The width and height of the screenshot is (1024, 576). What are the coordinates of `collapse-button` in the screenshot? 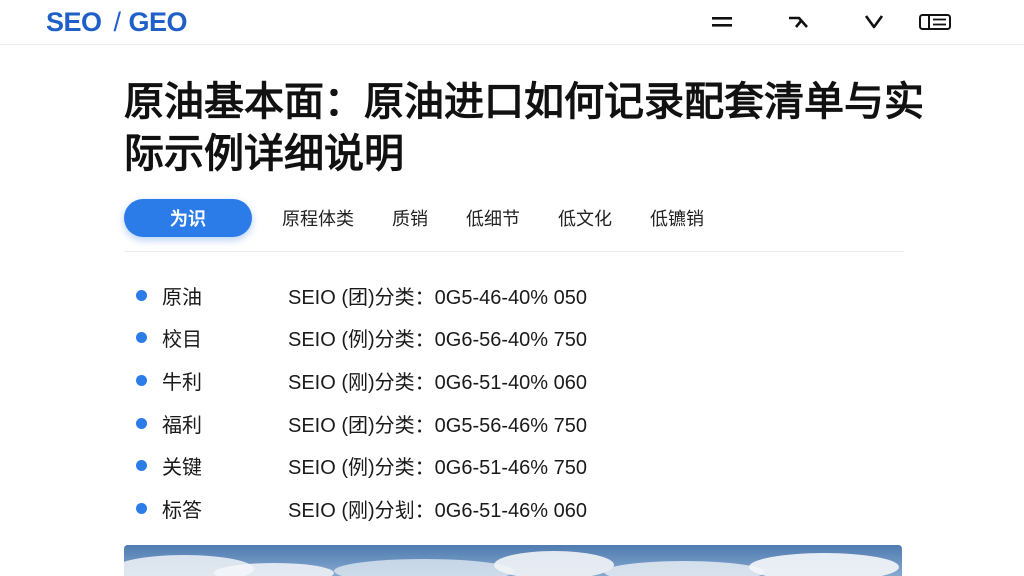 It's located at (874, 22).